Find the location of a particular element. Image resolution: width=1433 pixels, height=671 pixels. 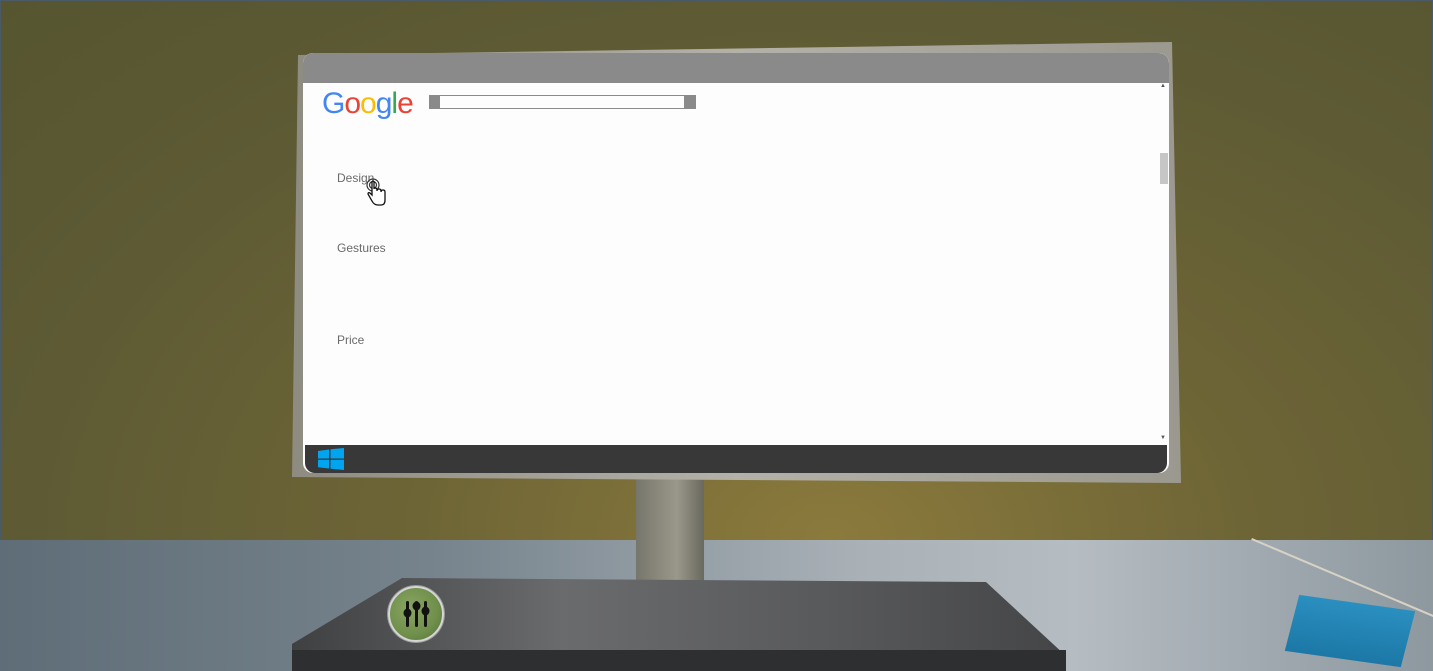

window-title-bar is located at coordinates (736, 68).